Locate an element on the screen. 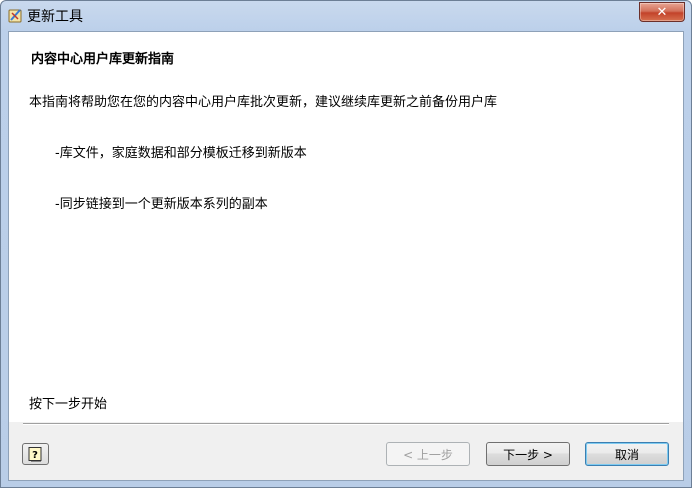  help-button: ? is located at coordinates (35, 454).